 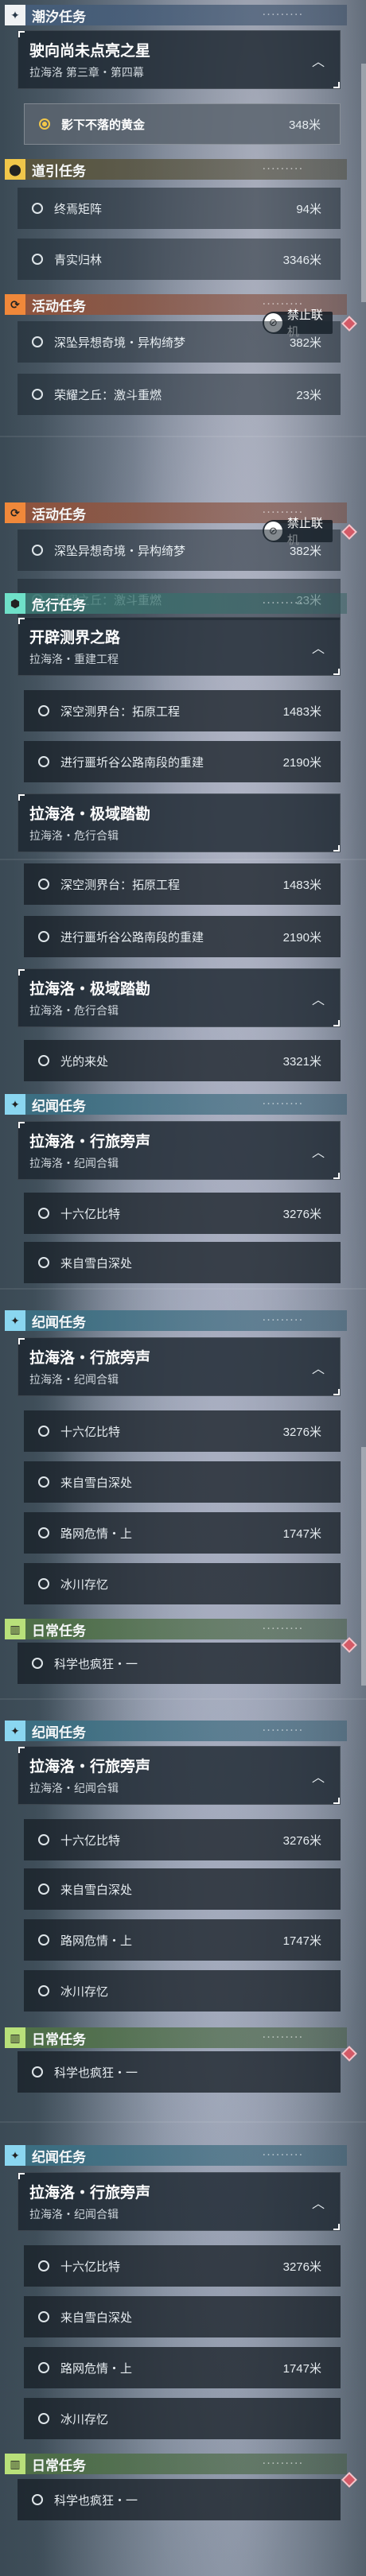 I want to click on quest-header: 拉海洛・极域踏勘 拉海洛・危行合辑 ︿, so click(x=179, y=998).